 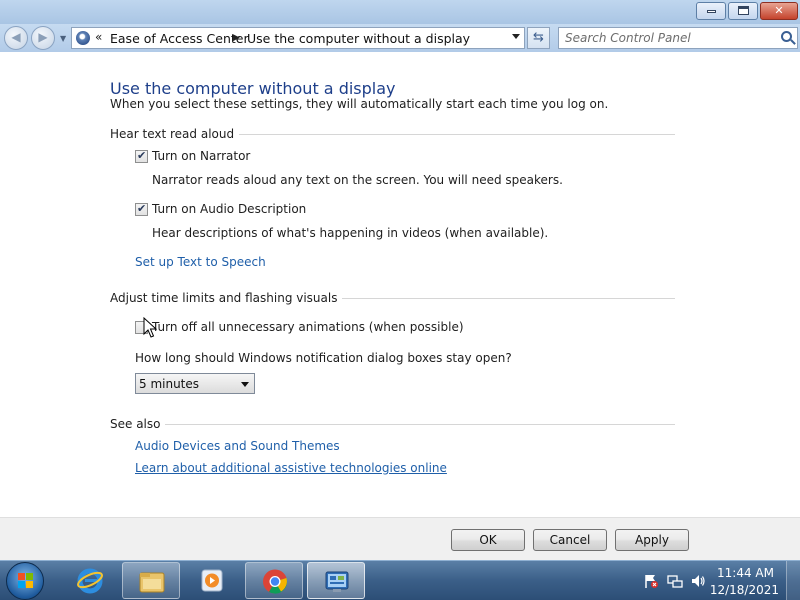 I want to click on group-see-also: See also, so click(x=392, y=424).